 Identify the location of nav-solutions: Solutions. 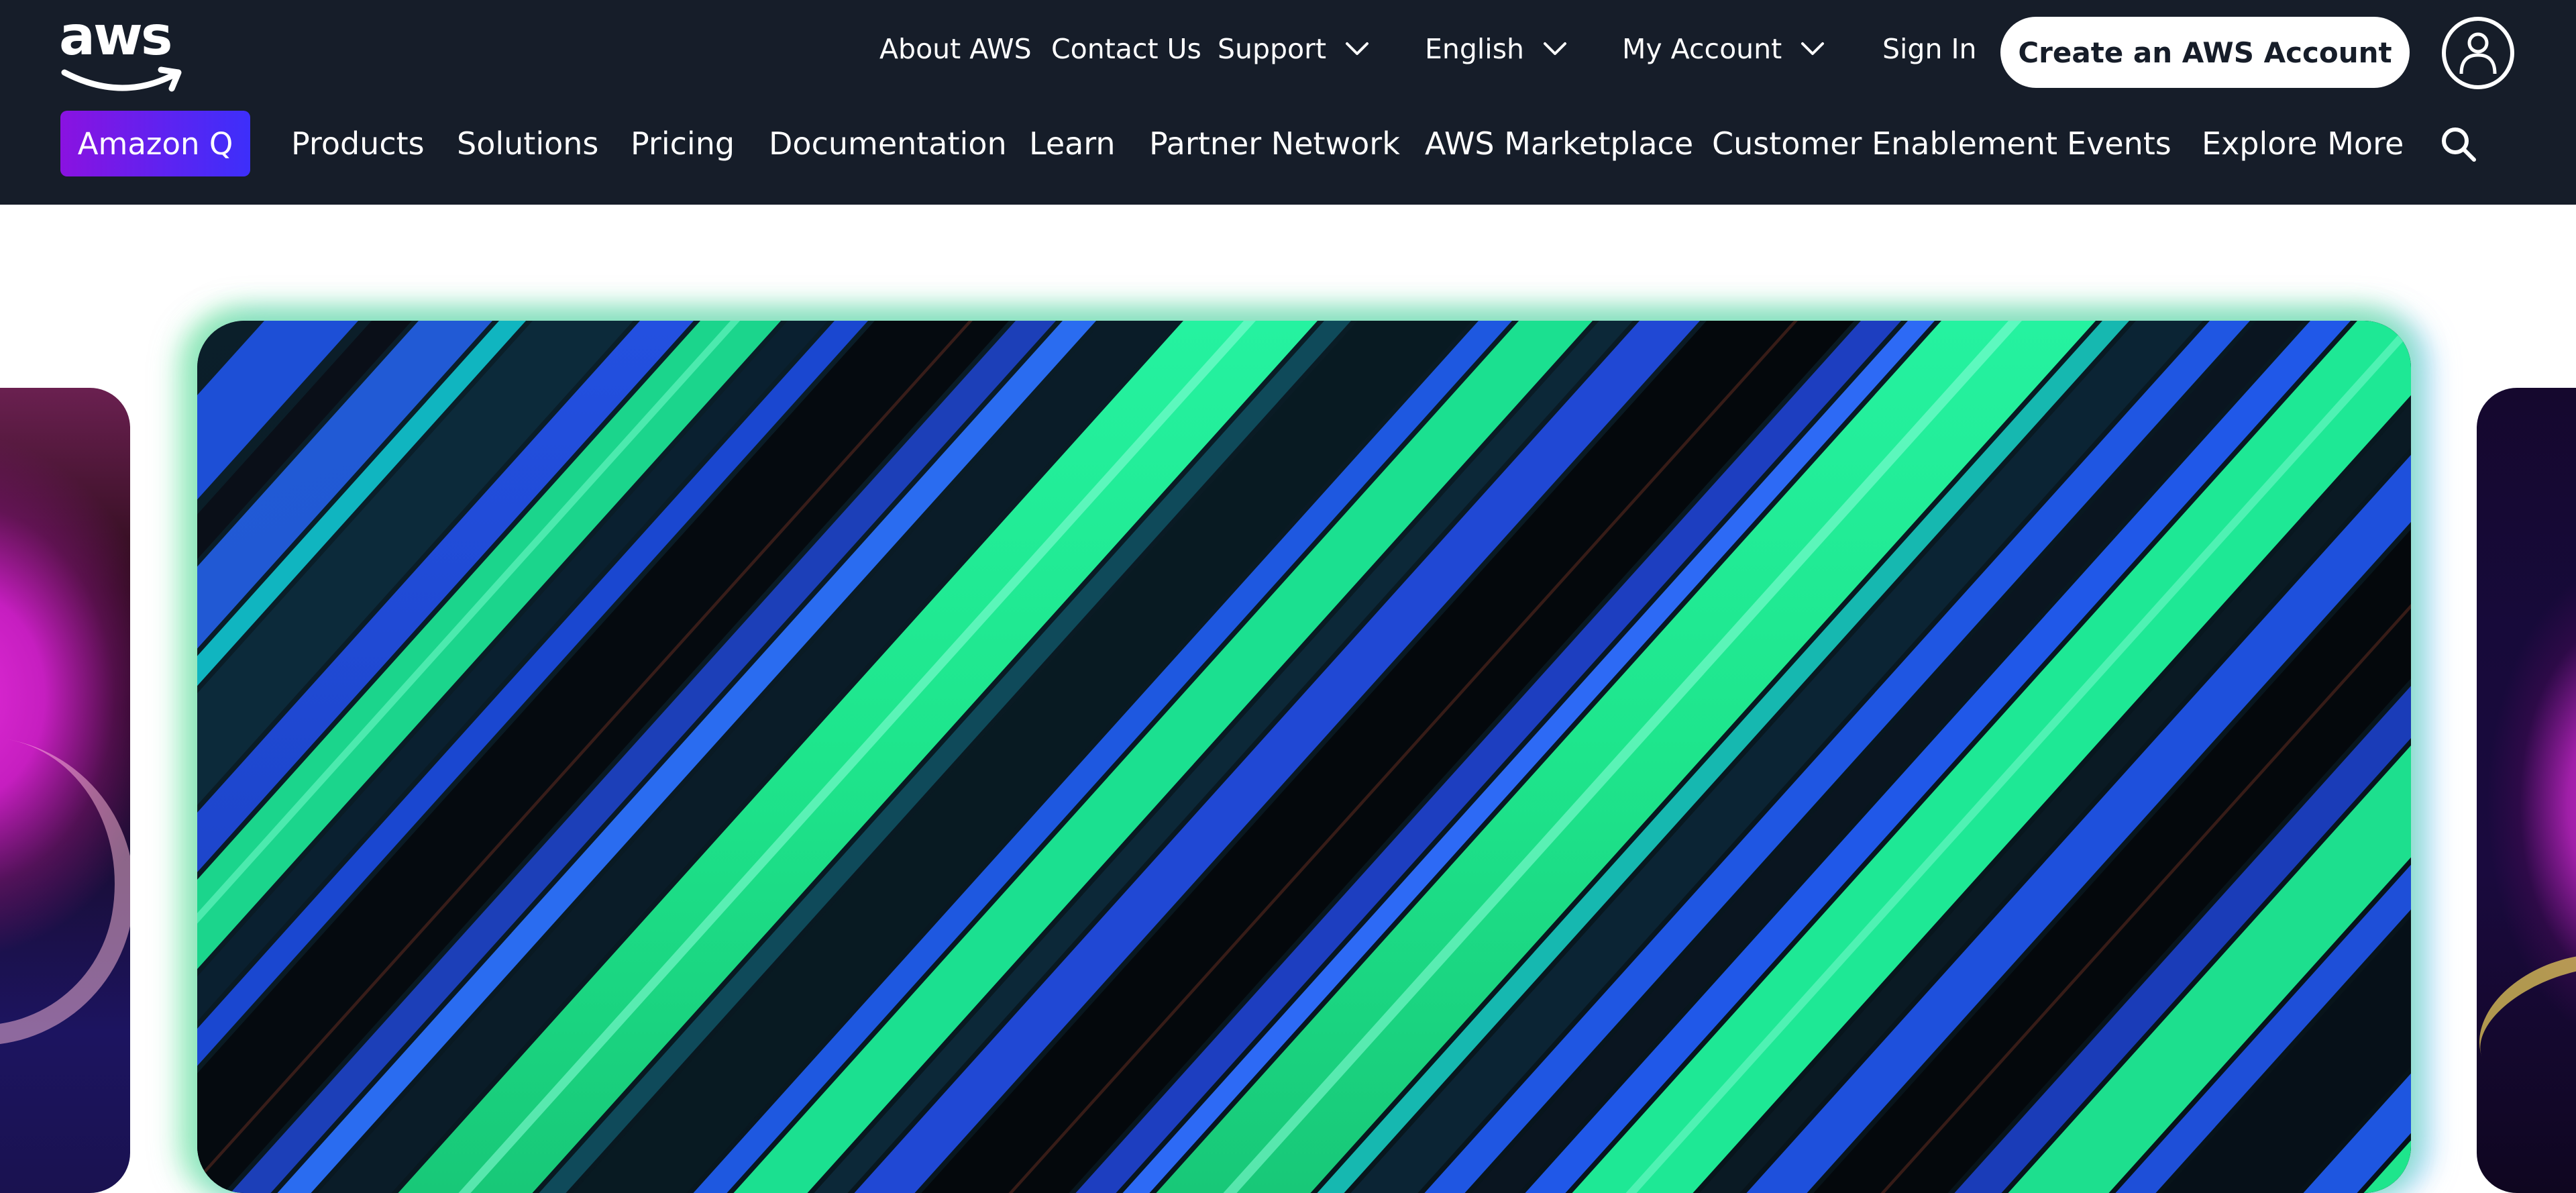
(527, 143).